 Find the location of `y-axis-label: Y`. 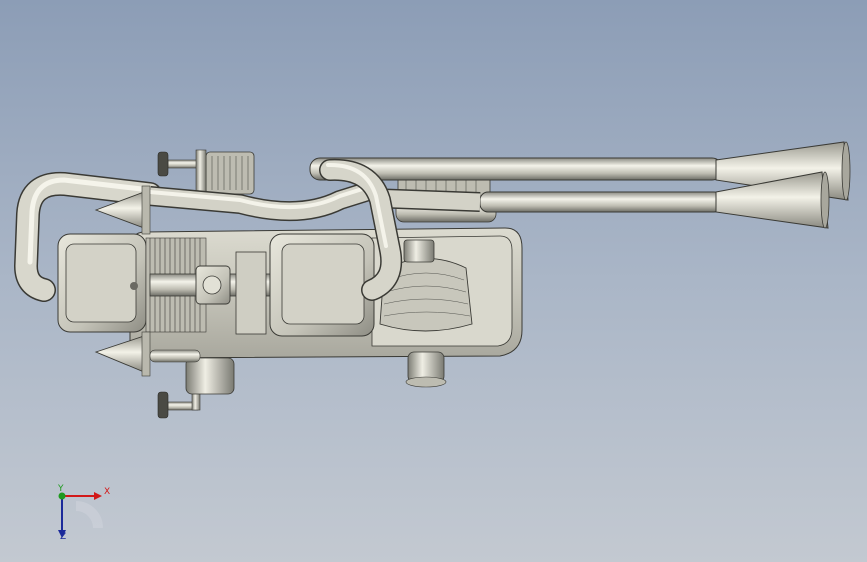

y-axis-label: Y is located at coordinates (61, 489).